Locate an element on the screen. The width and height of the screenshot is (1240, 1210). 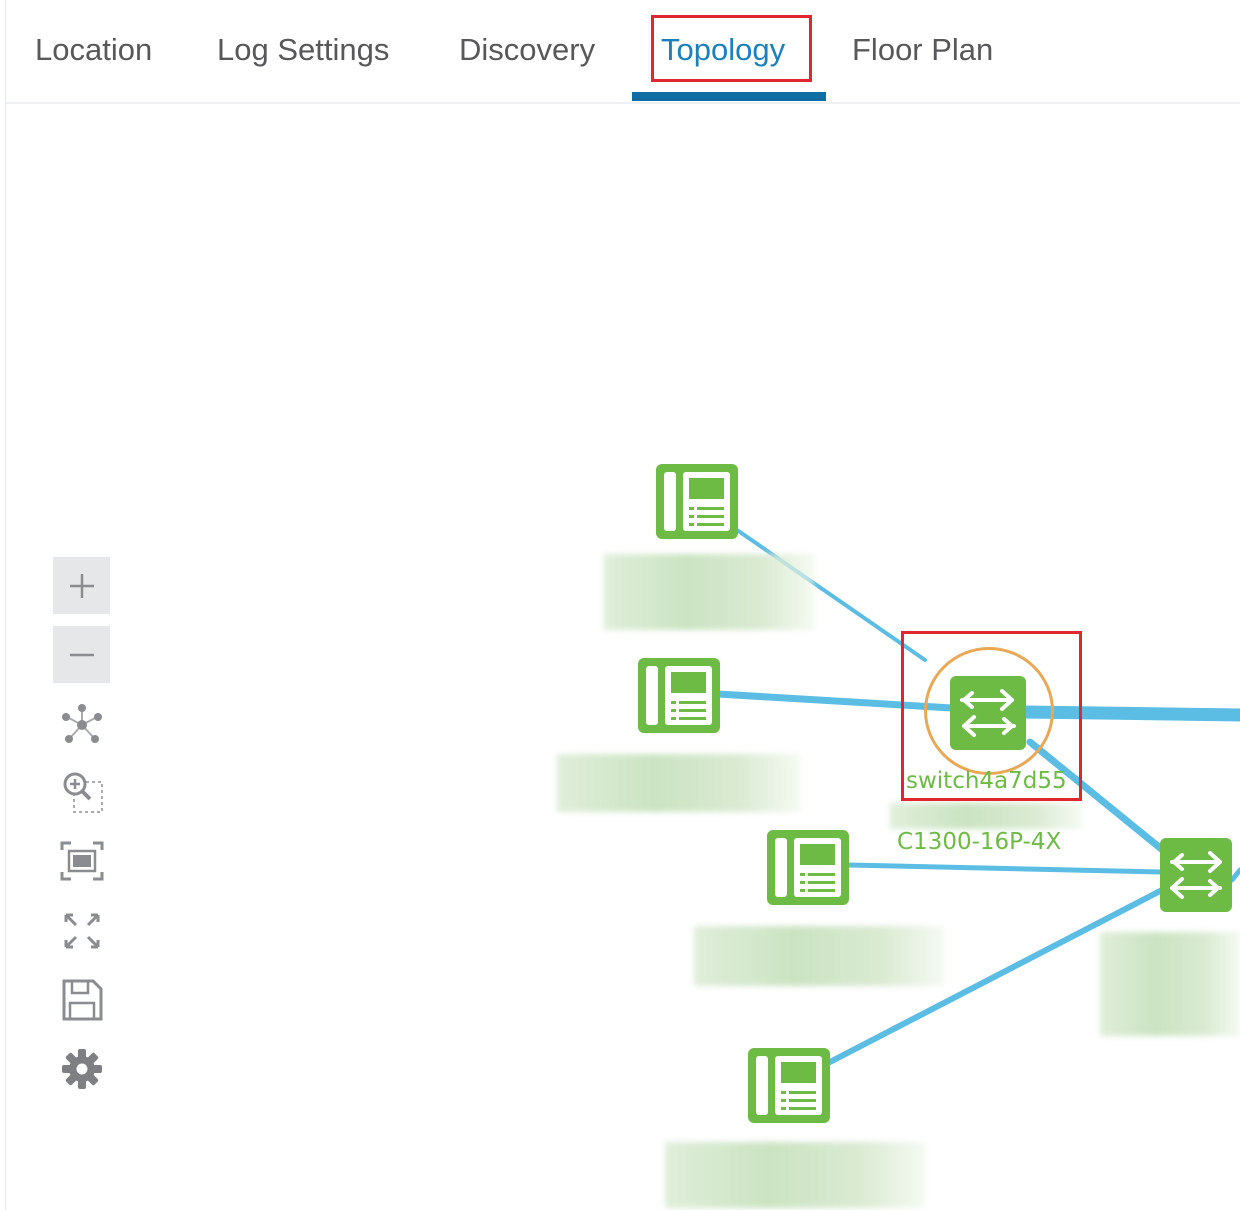
switch-model-label: C1300-16P-4X is located at coordinates (979, 842).